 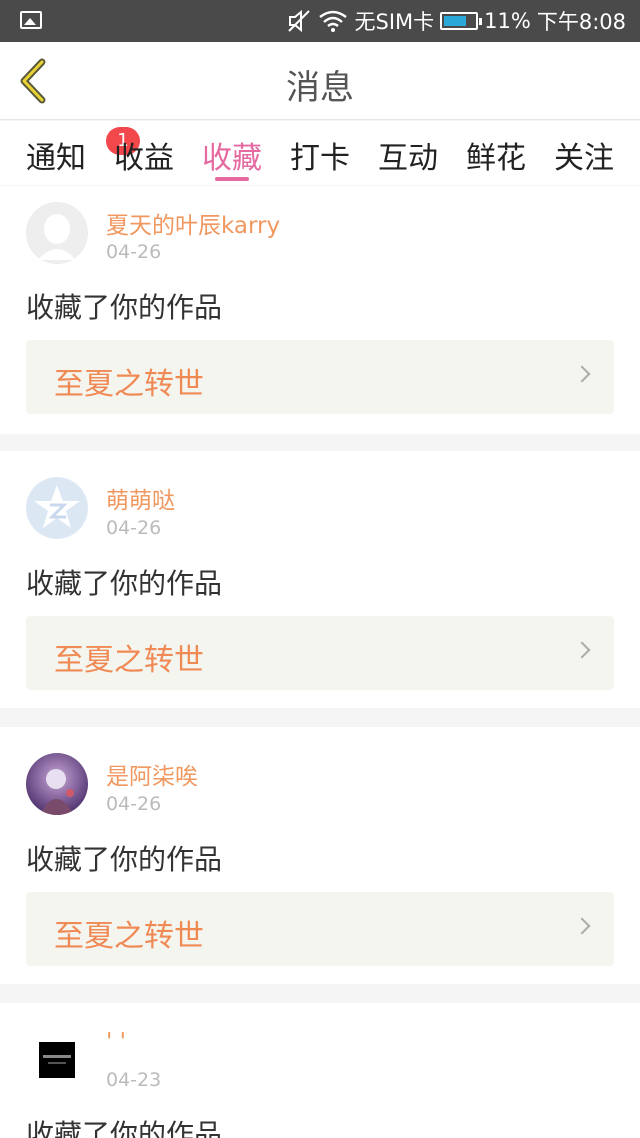 I want to click on tab-flowers: 鲜花, so click(x=496, y=155).